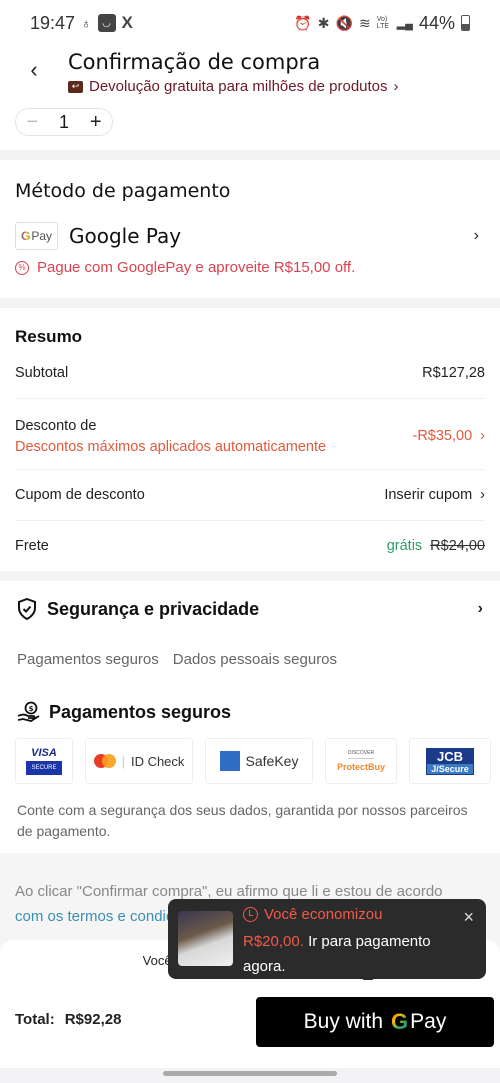 This screenshot has height=1083, width=500. What do you see at coordinates (255, 659) in the screenshot?
I see `security-tag: Dados pessoais seguros` at bounding box center [255, 659].